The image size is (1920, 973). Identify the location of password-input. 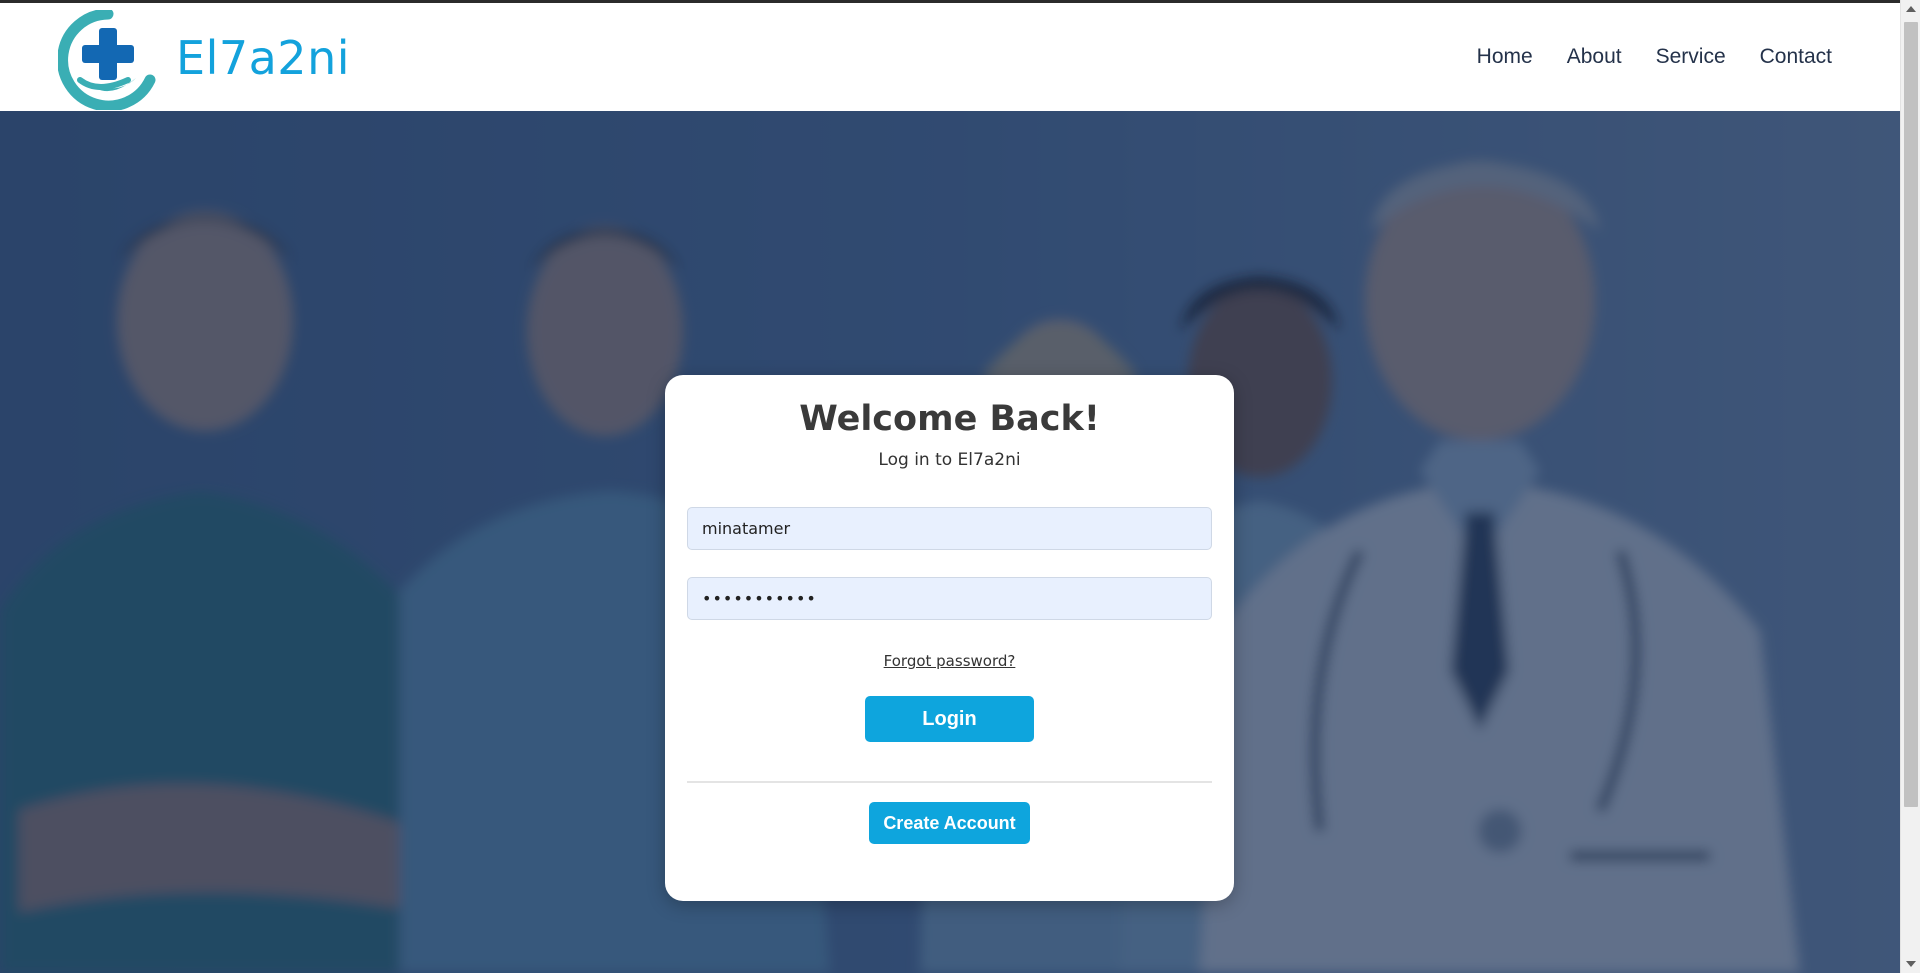
(949, 598).